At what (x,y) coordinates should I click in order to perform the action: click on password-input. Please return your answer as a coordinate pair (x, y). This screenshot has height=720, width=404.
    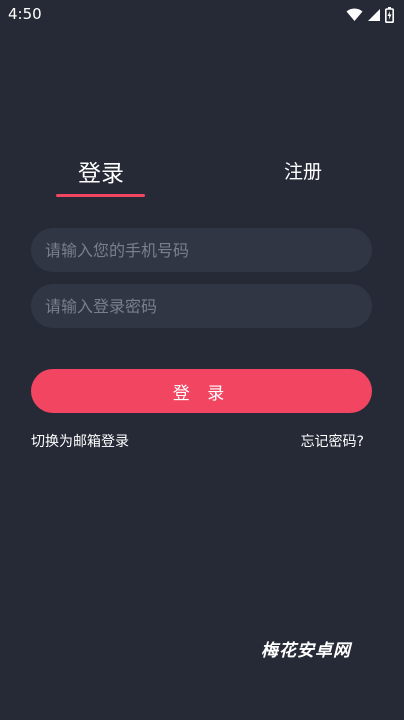
    Looking at the image, I should click on (201, 306).